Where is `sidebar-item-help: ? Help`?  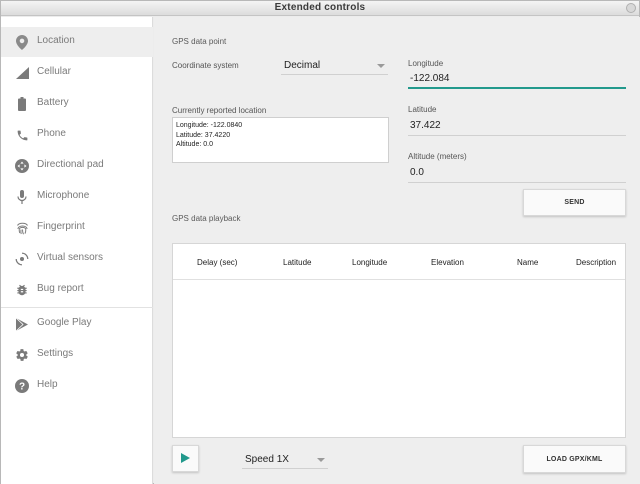 sidebar-item-help: ? Help is located at coordinates (77, 386).